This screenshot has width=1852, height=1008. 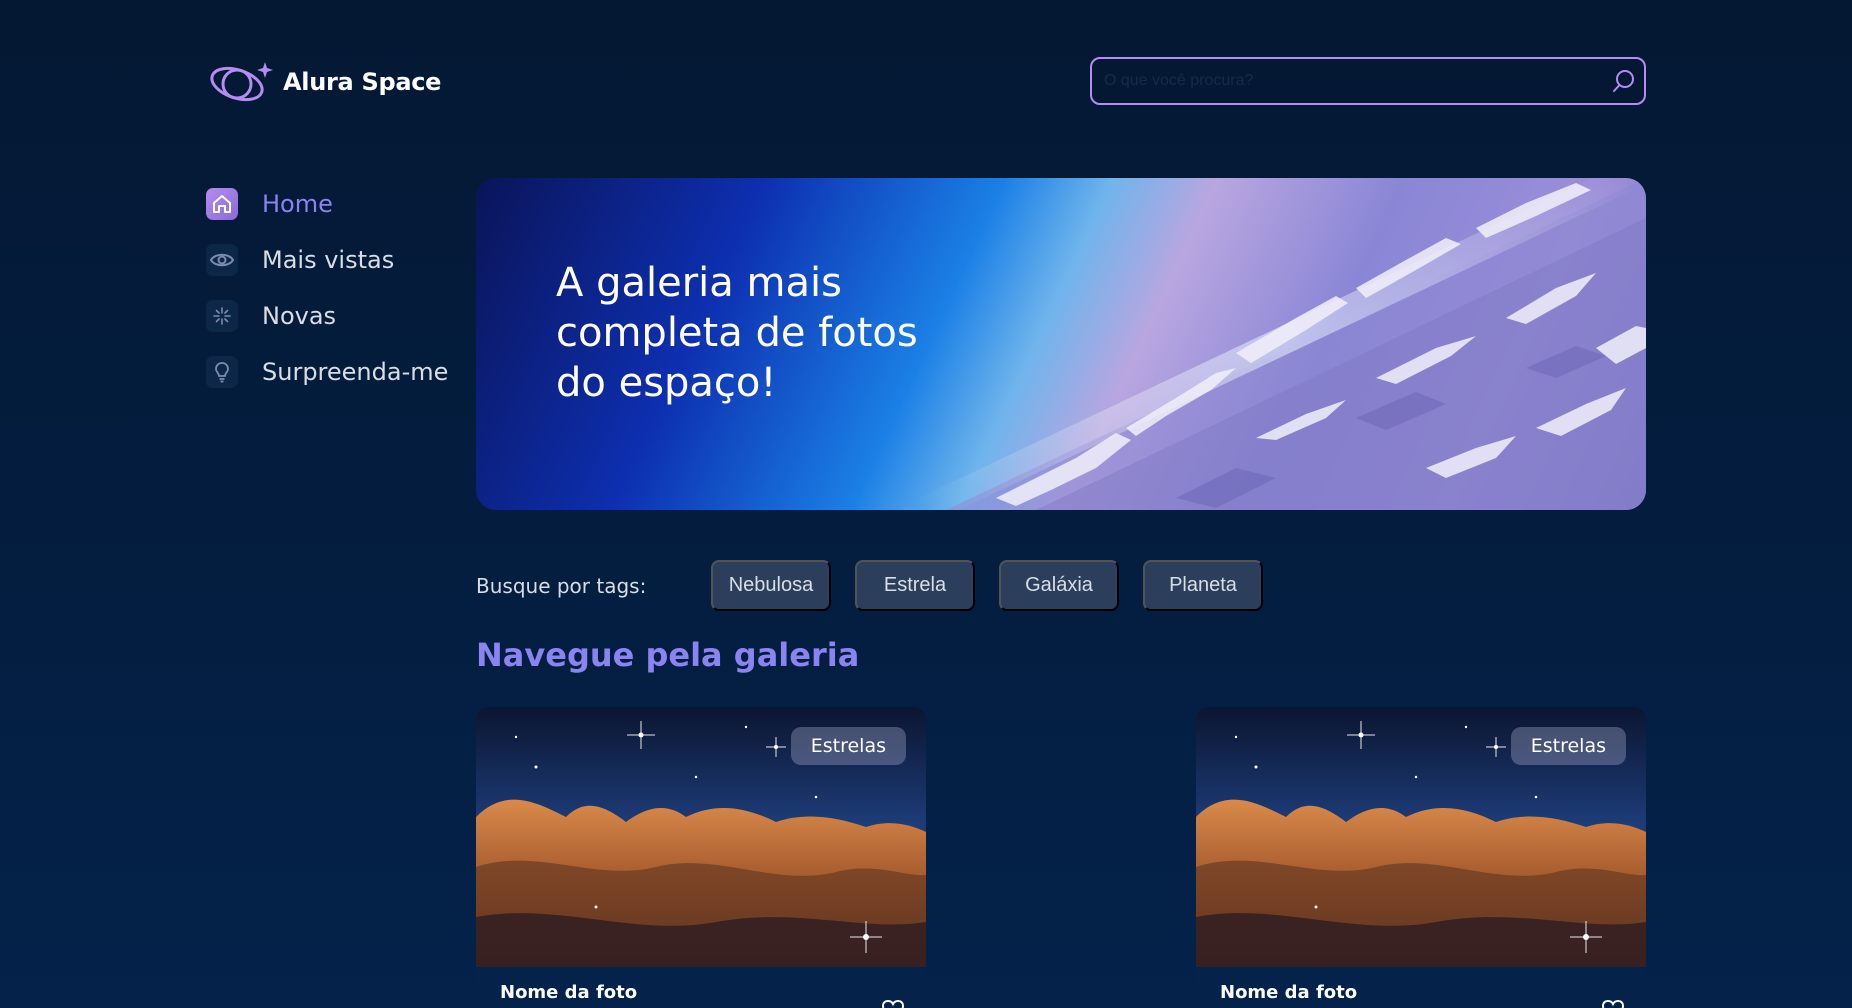 I want to click on lightbulb-icon, so click(x=222, y=372).